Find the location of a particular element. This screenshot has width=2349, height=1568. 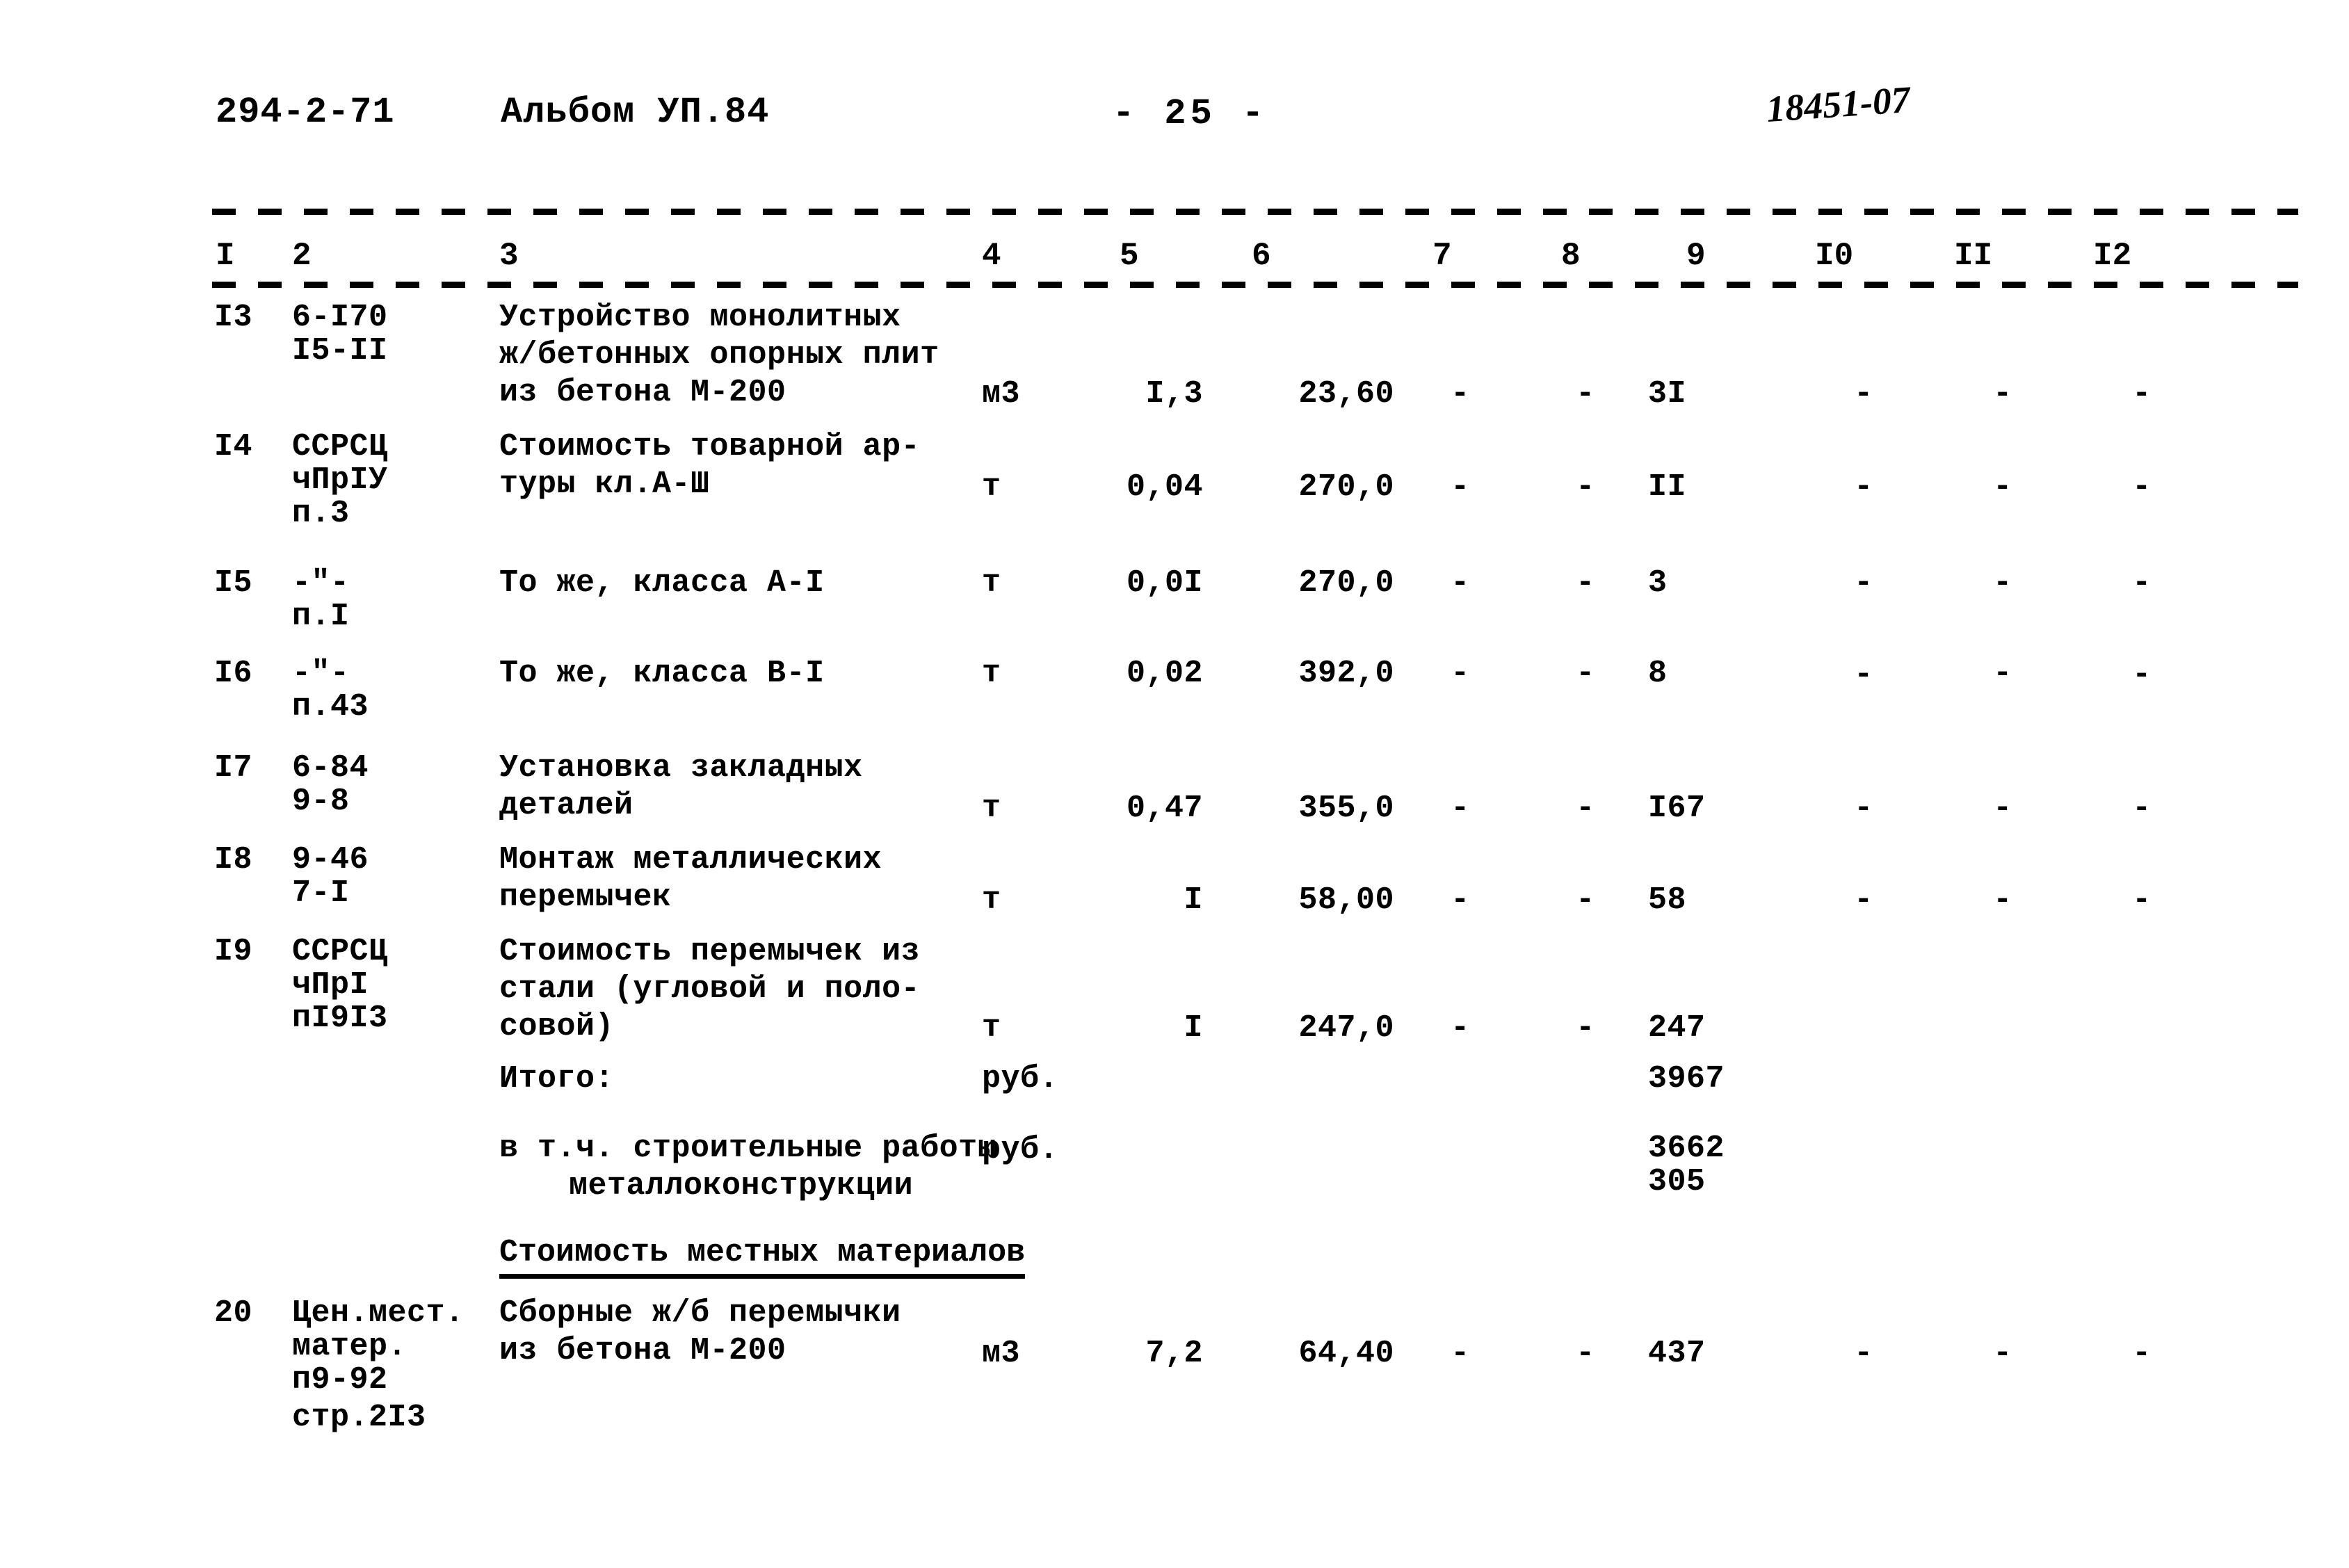

total-label: Итого: is located at coordinates (557, 1079).